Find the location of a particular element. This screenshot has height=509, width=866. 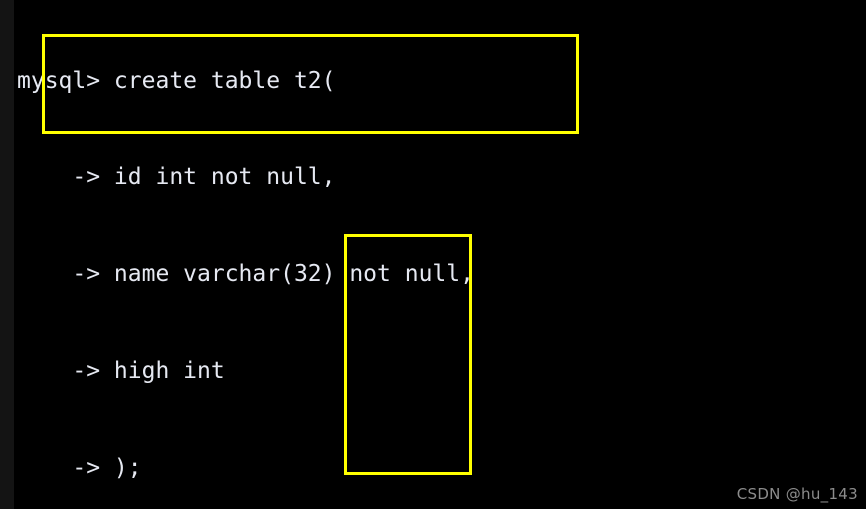

terminal-line-create-table: mysql> create table t2( is located at coordinates (176, 80).